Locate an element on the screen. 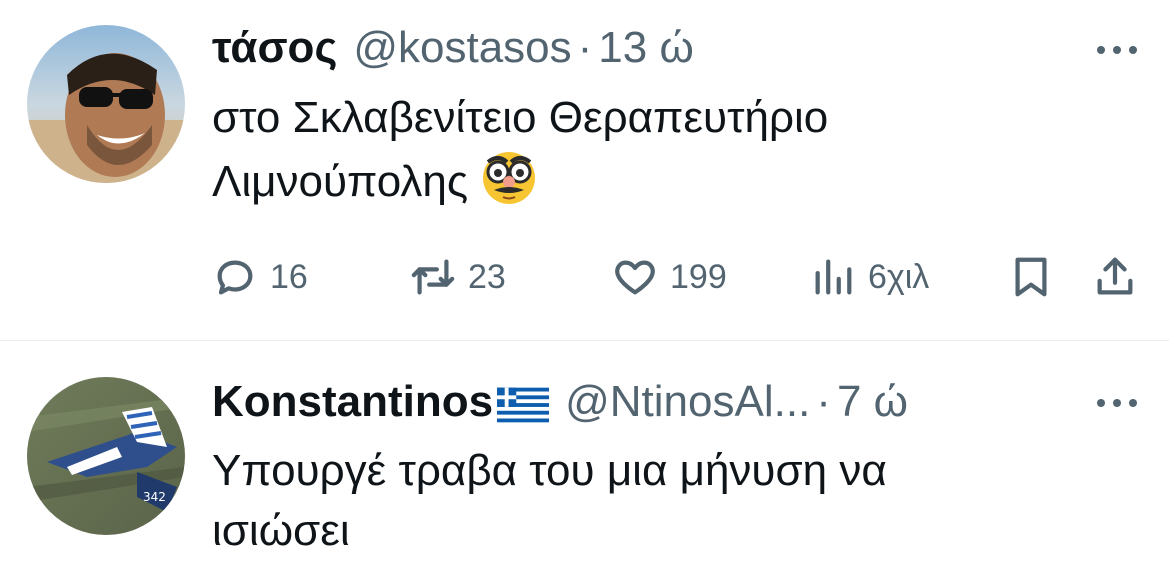 This screenshot has height=585, width=1169. svg-text: 342 is located at coordinates (154, 497).